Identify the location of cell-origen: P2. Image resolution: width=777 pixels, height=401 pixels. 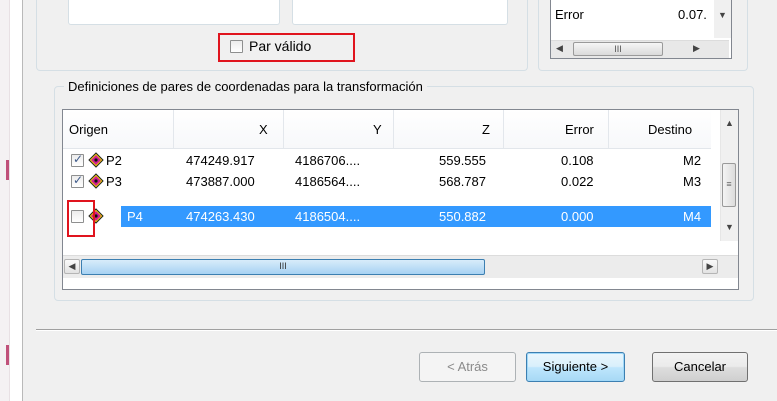
(114, 160).